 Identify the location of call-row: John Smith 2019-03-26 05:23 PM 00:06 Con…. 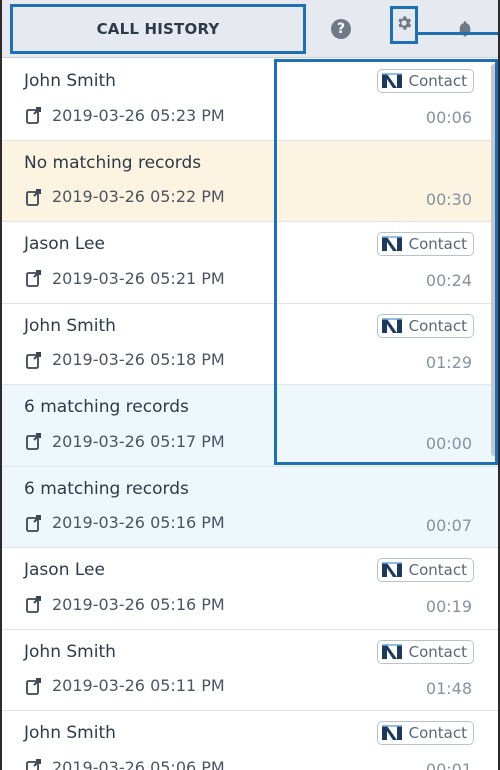
(250, 100).